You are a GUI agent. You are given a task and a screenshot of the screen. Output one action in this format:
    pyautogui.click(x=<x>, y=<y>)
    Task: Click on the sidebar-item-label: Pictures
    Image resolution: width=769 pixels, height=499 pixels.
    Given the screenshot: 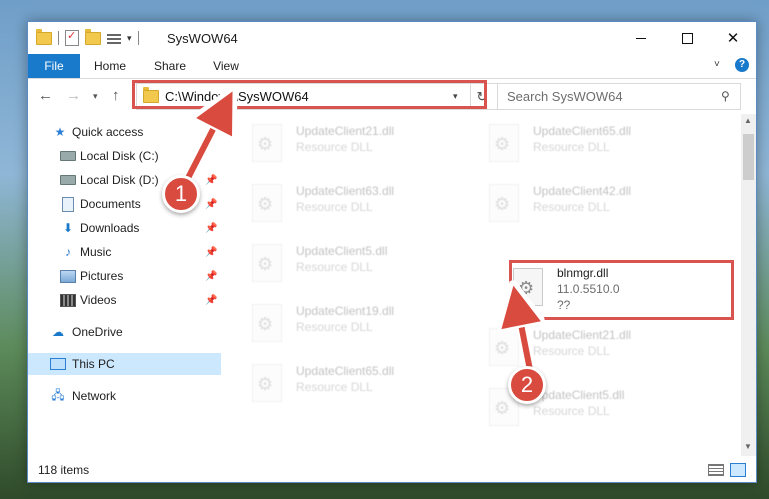 What is the action you would take?
    pyautogui.click(x=102, y=276)
    